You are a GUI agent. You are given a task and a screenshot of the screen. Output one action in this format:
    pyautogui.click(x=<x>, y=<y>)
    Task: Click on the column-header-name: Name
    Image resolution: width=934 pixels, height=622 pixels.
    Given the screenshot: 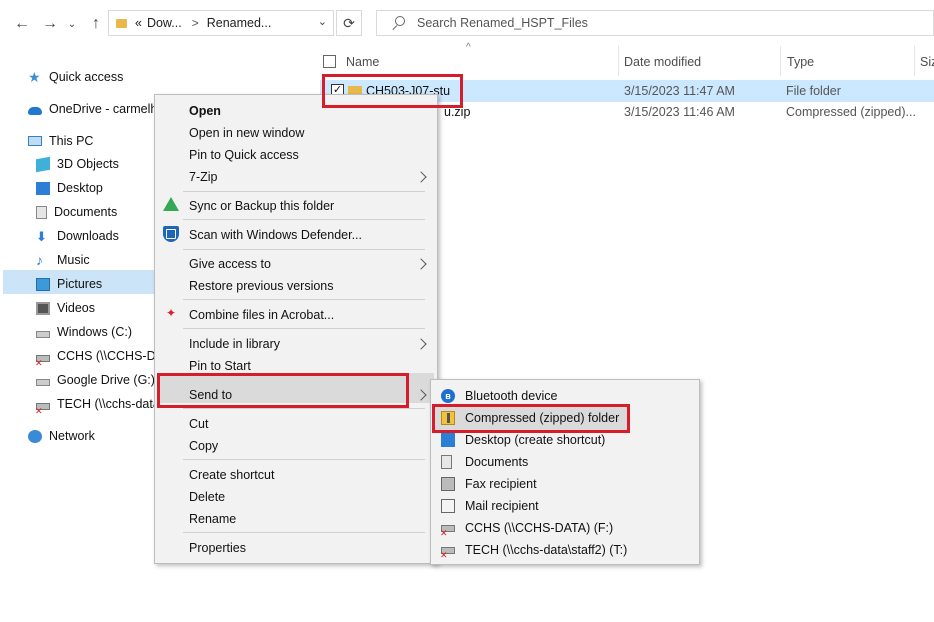 What is the action you would take?
    pyautogui.click(x=362, y=62)
    